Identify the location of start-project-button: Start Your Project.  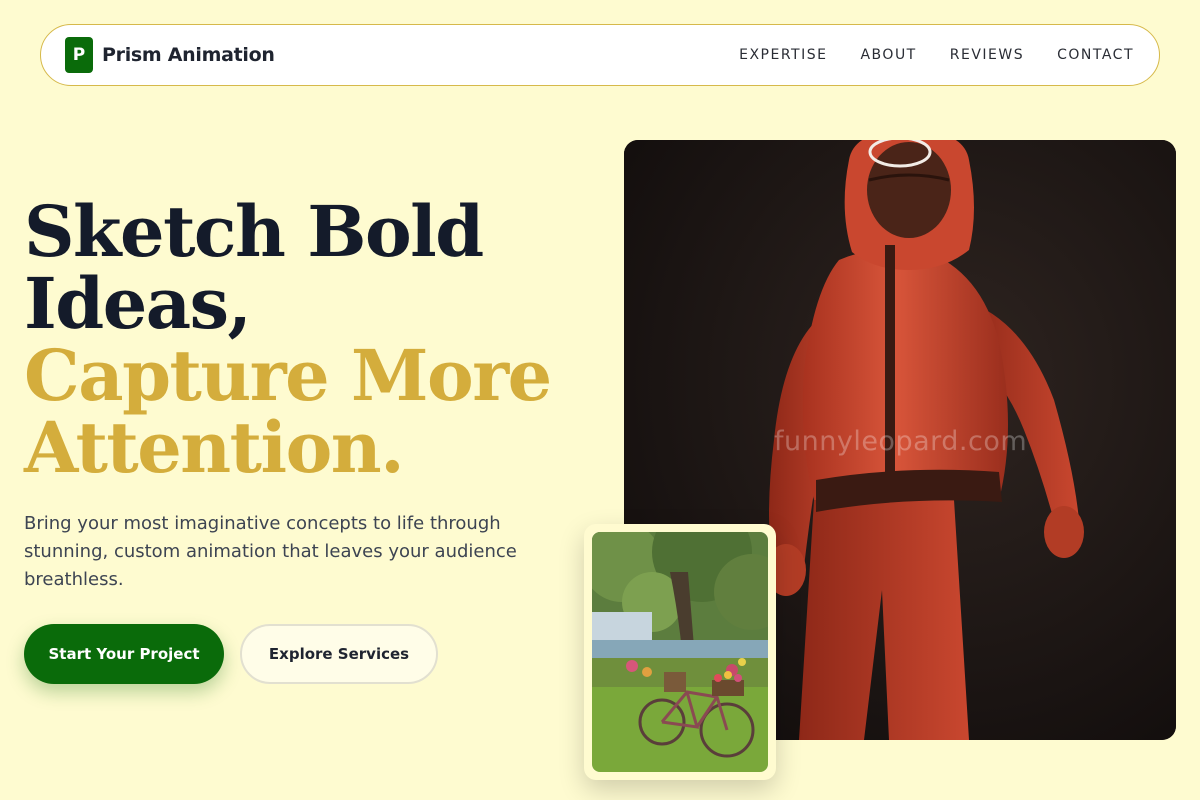
(124, 654).